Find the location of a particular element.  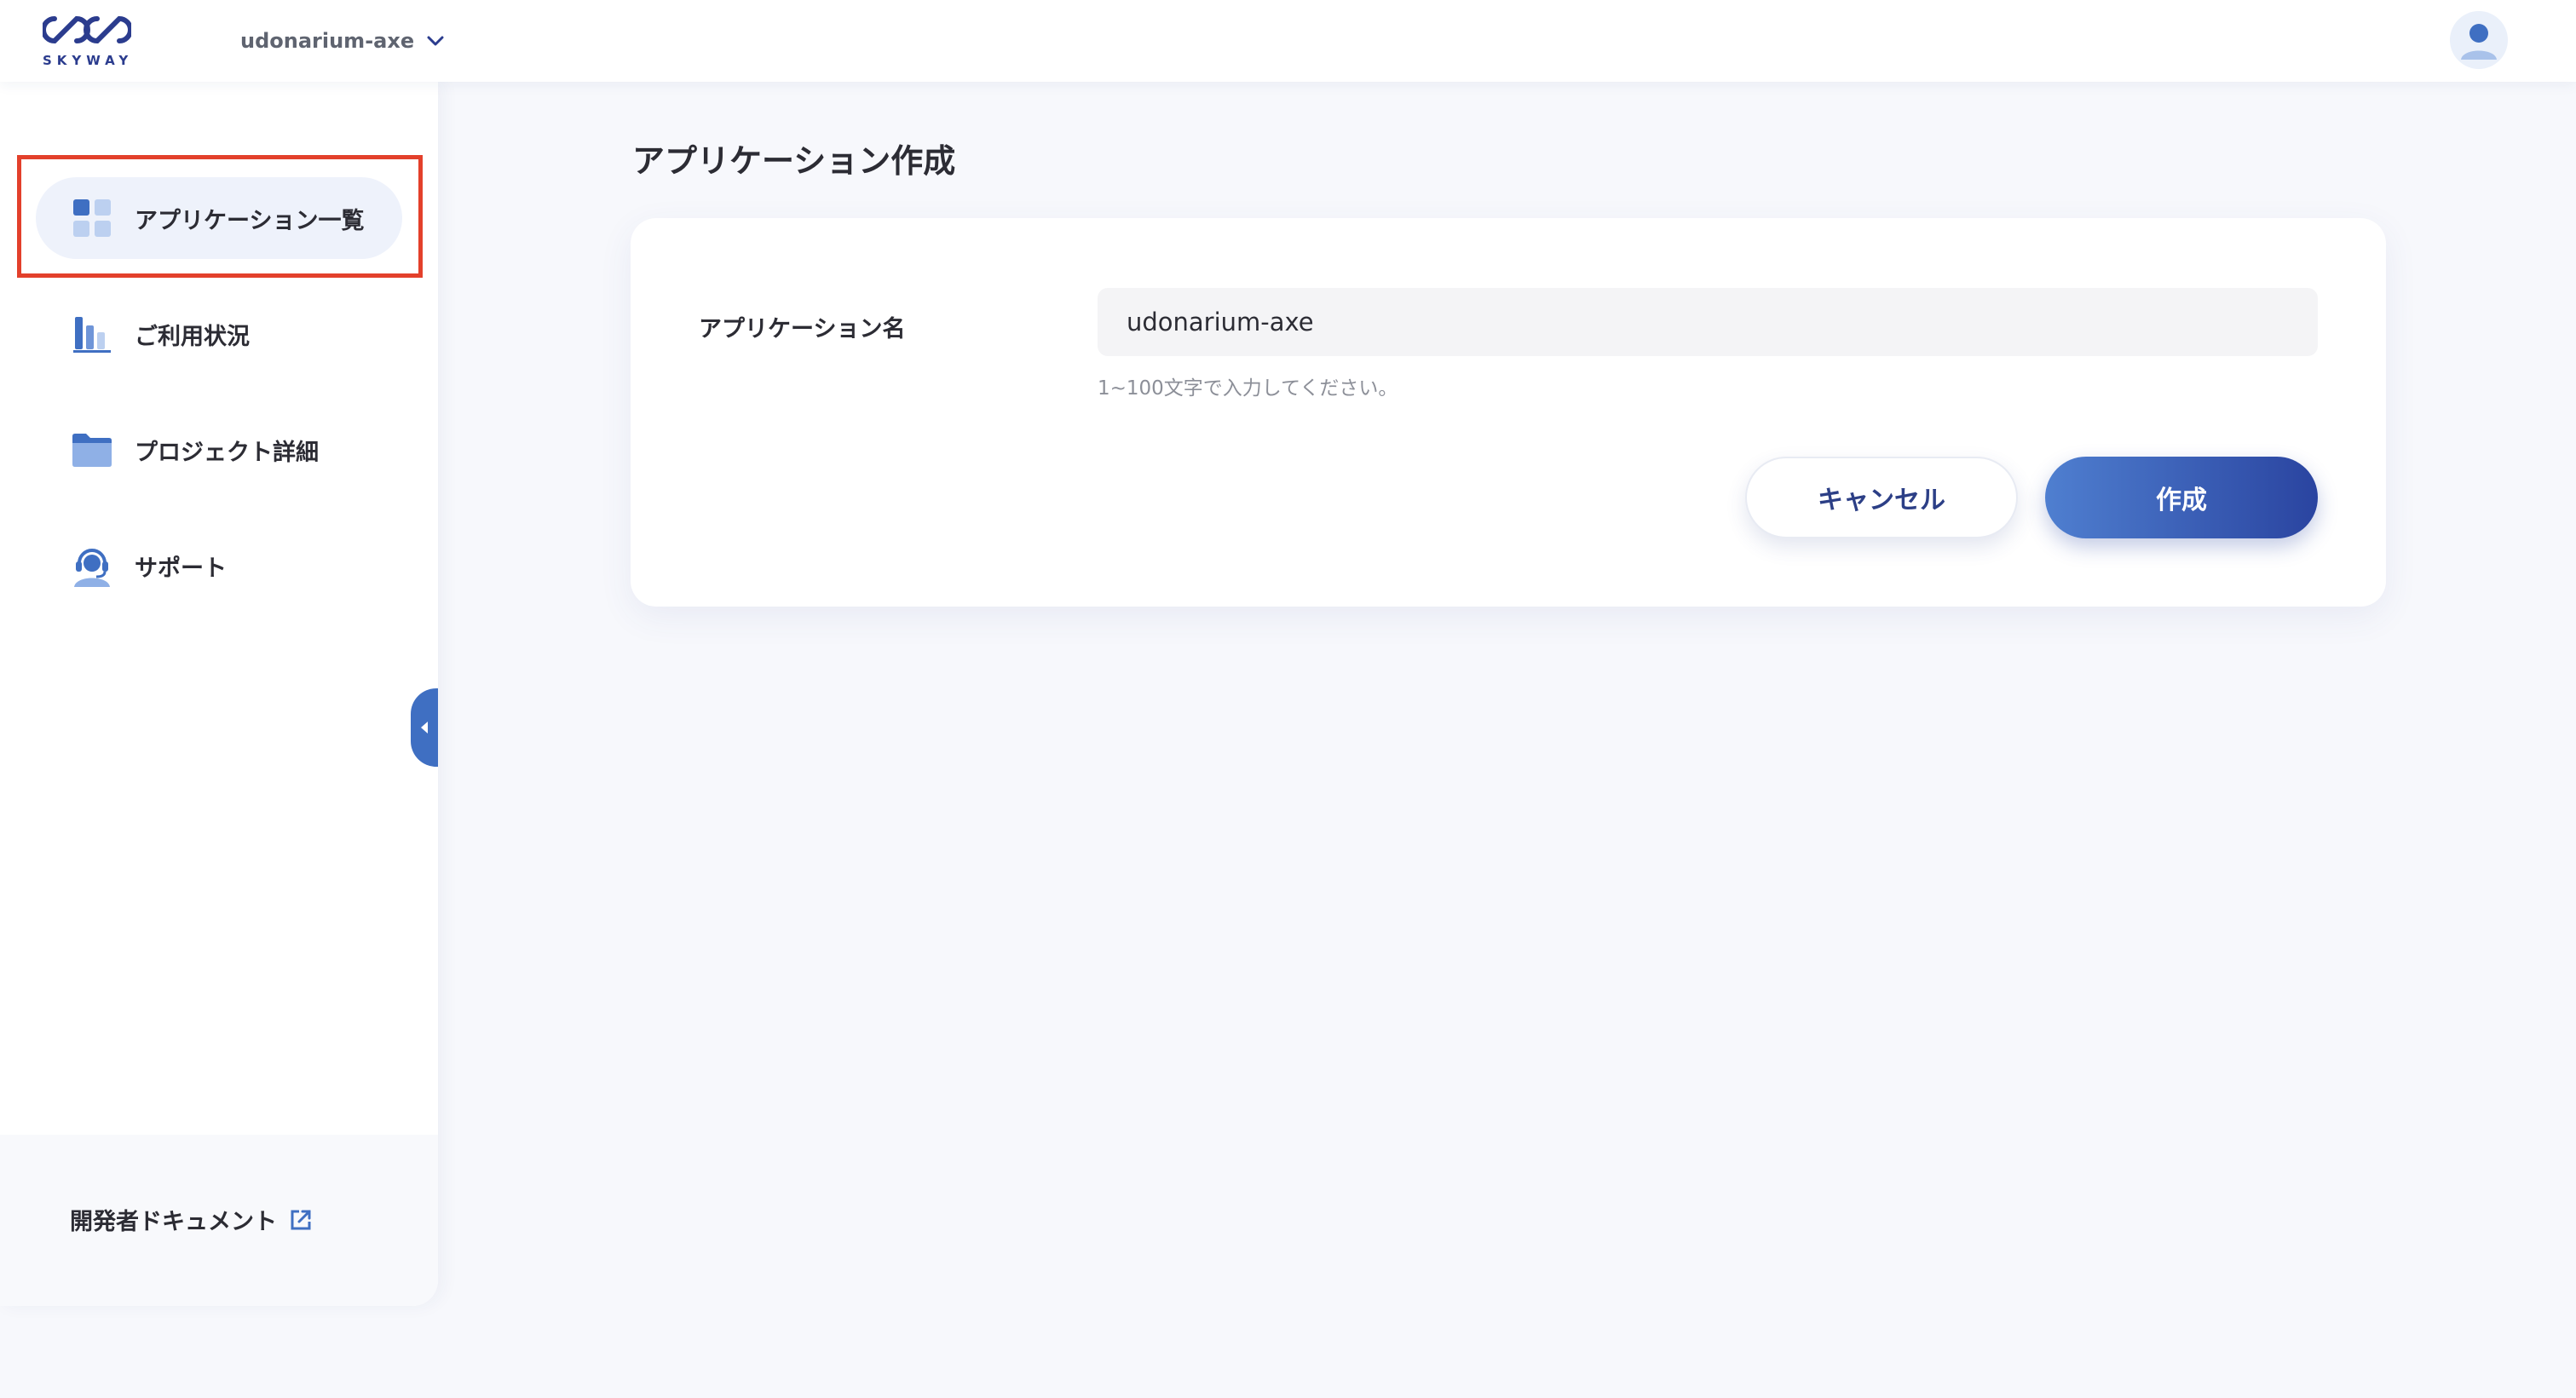

grid-icon is located at coordinates (92, 218).